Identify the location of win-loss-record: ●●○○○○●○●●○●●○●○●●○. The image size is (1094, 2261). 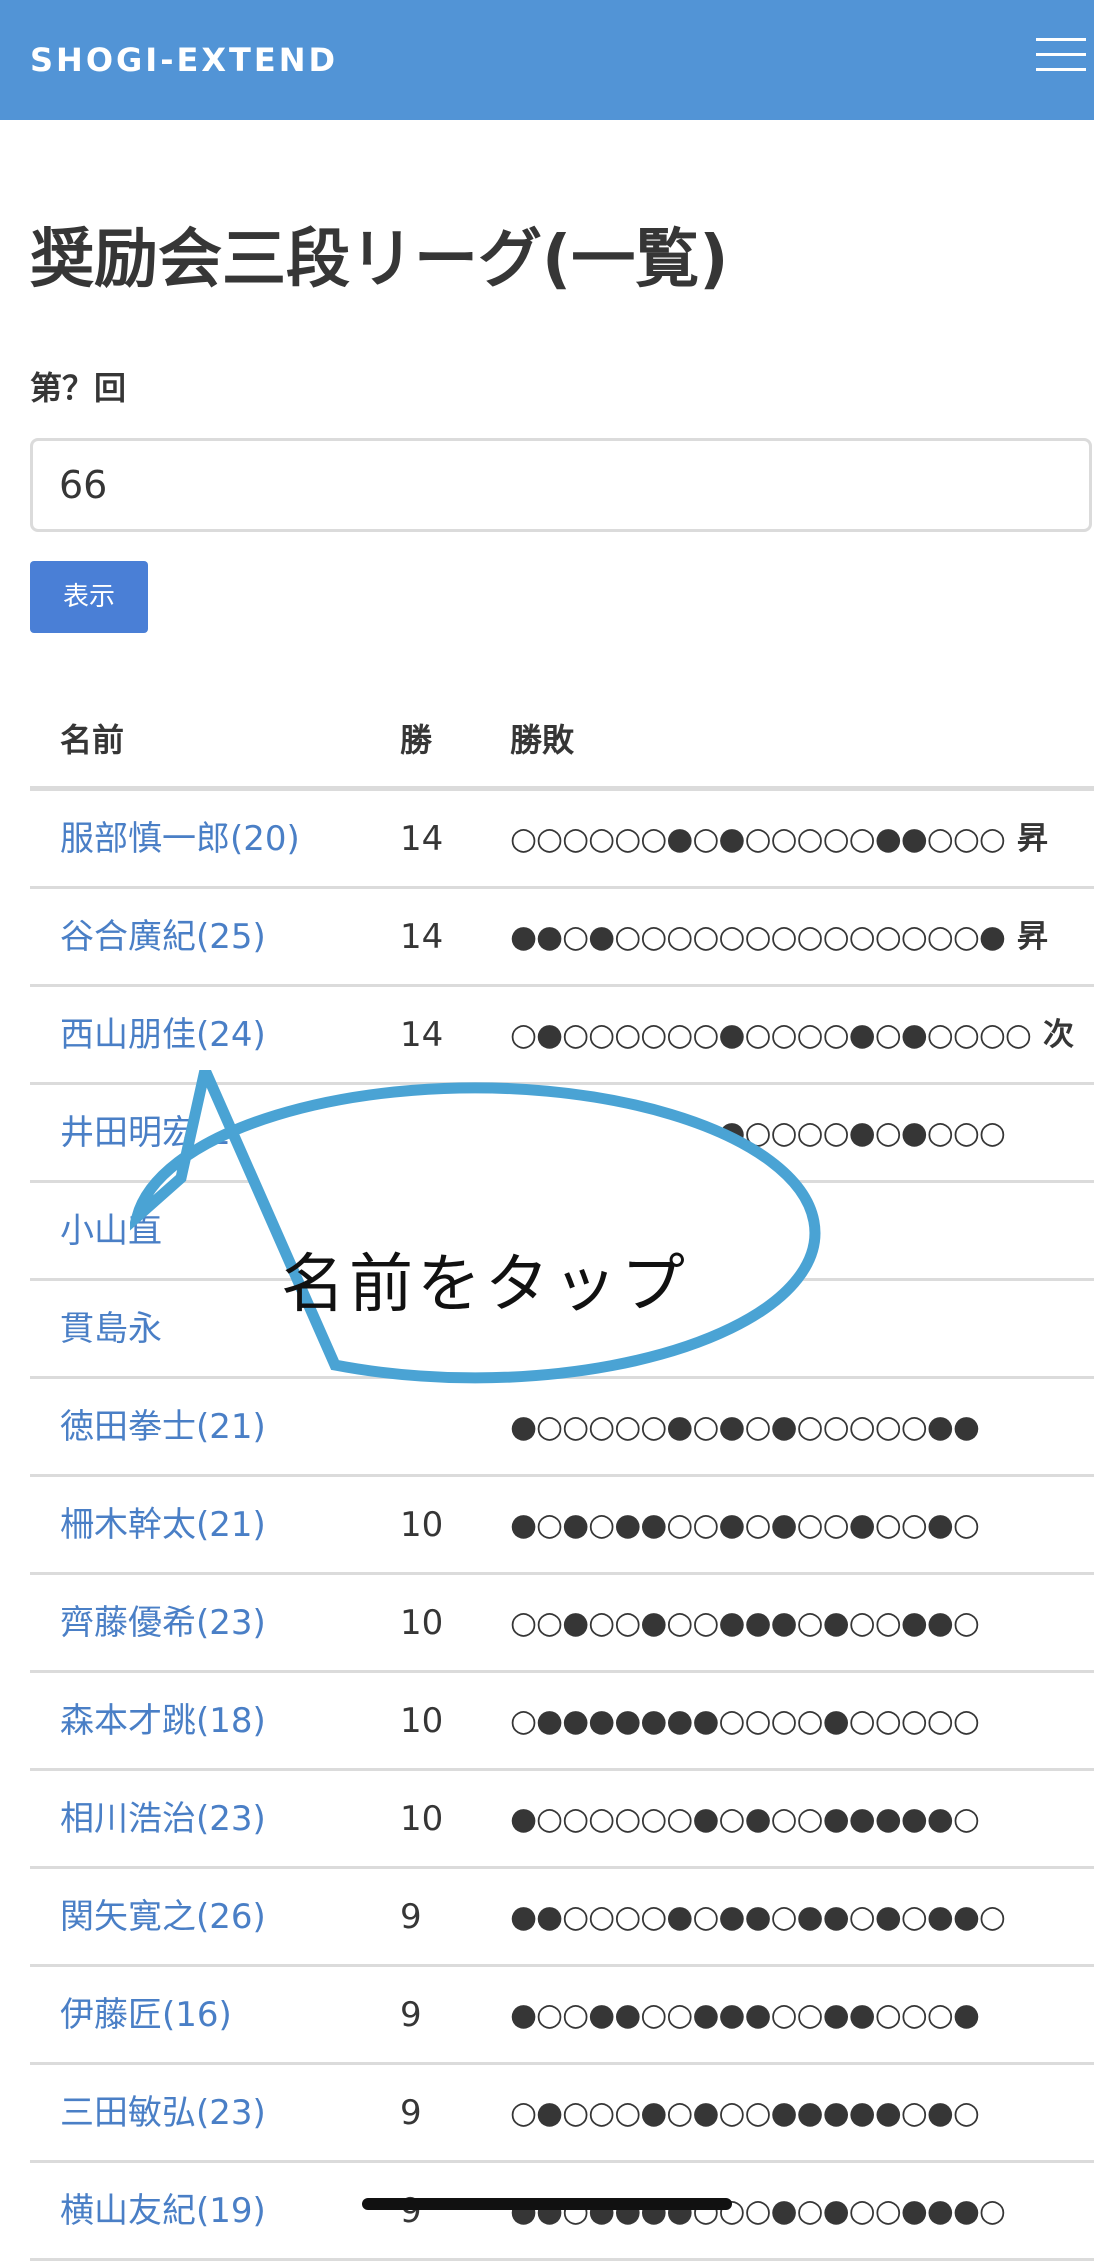
(758, 1917).